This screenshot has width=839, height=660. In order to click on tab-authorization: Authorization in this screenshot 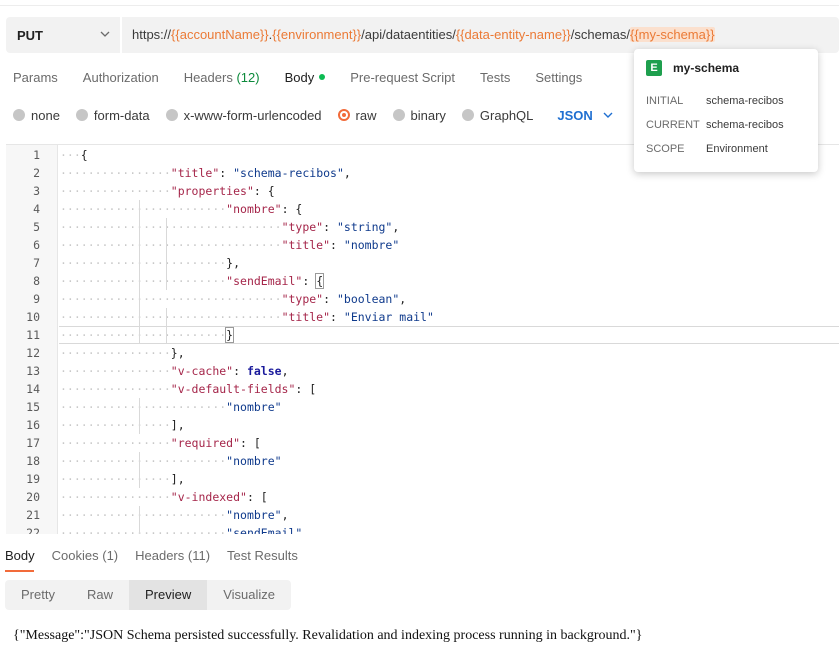, I will do `click(121, 79)`.